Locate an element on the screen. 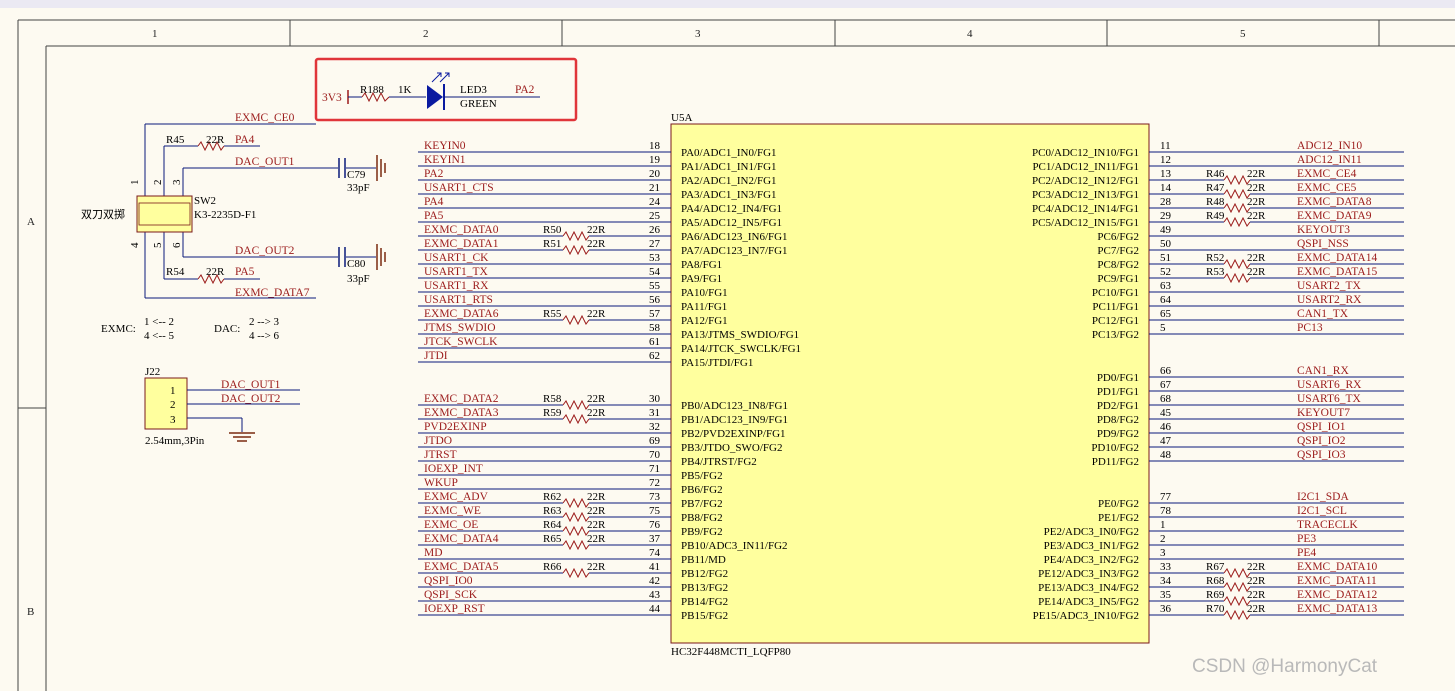  c80-value: 33pF is located at coordinates (358, 279).